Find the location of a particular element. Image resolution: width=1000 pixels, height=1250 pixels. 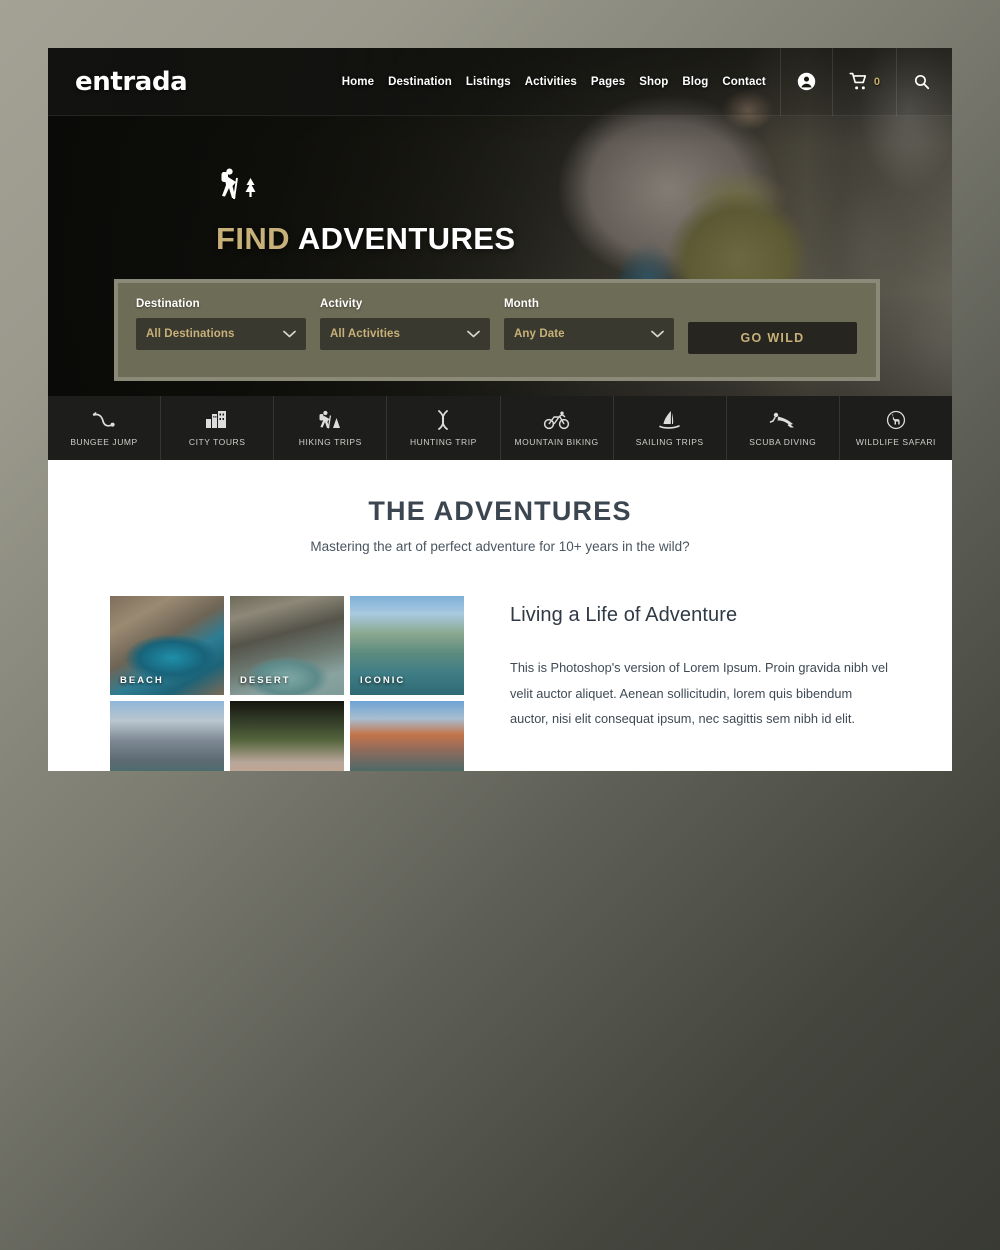

gallery-item-label: BEACH is located at coordinates (142, 680).